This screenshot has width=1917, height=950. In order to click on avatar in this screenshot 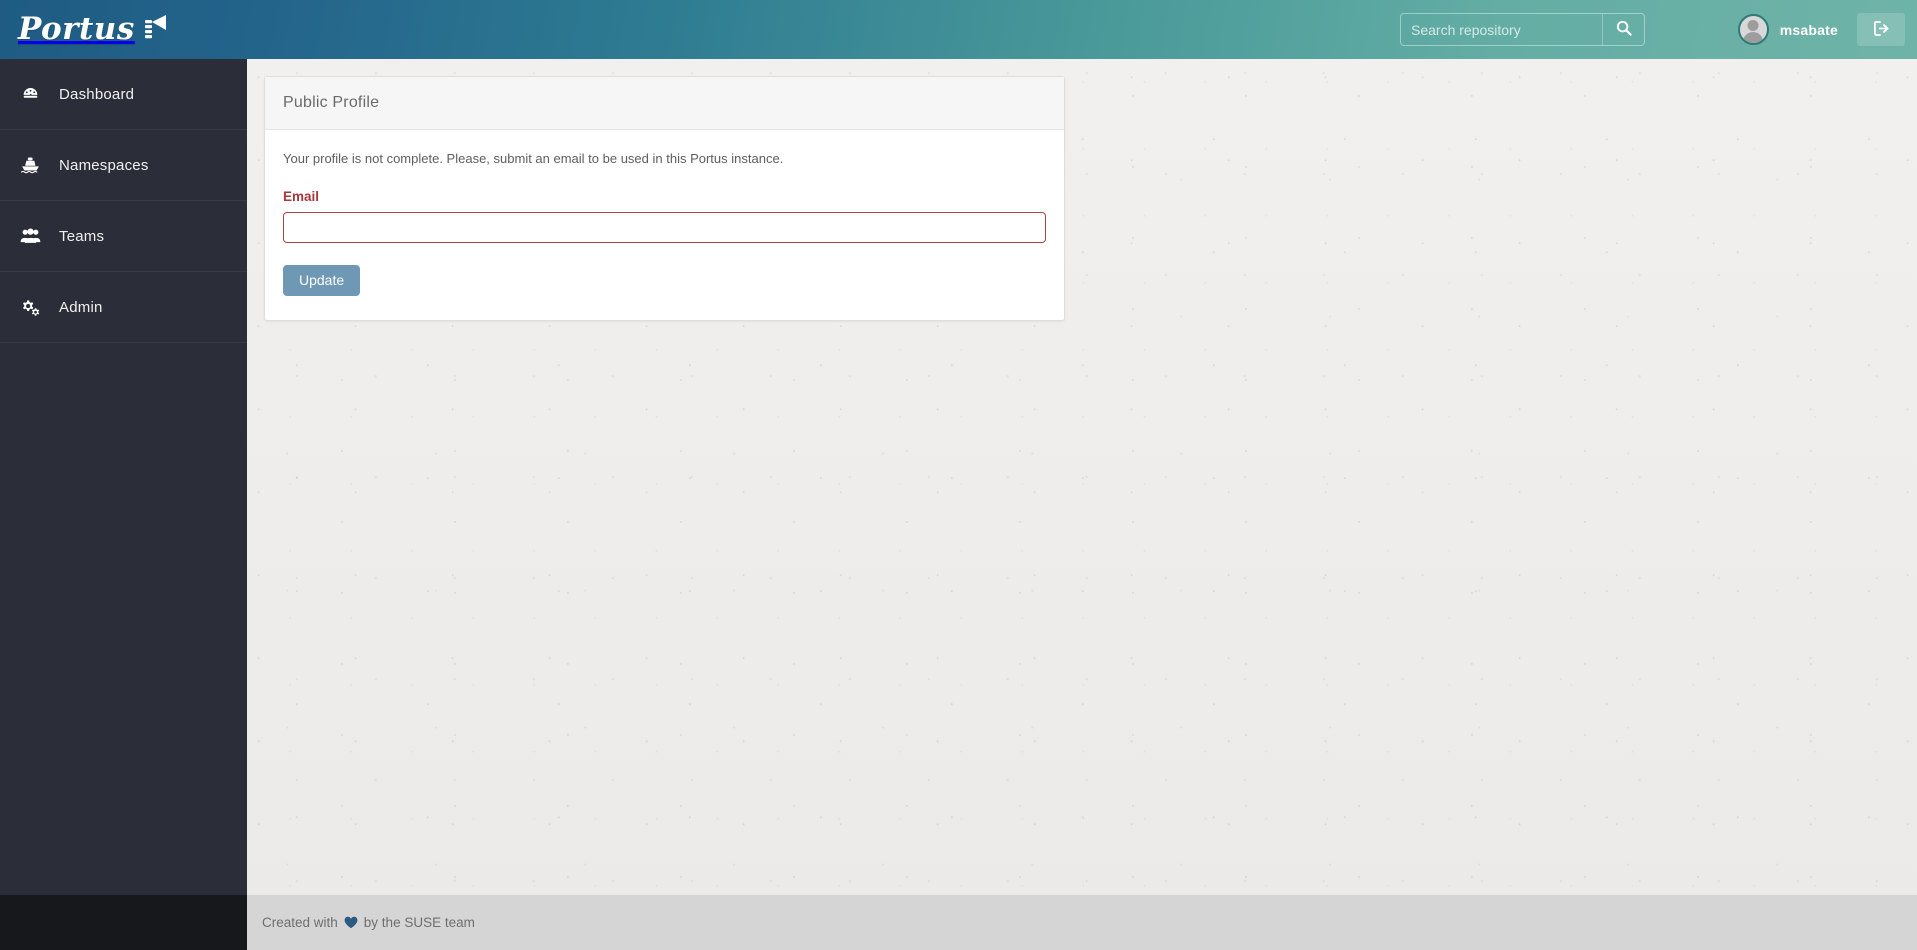, I will do `click(1753, 29)`.